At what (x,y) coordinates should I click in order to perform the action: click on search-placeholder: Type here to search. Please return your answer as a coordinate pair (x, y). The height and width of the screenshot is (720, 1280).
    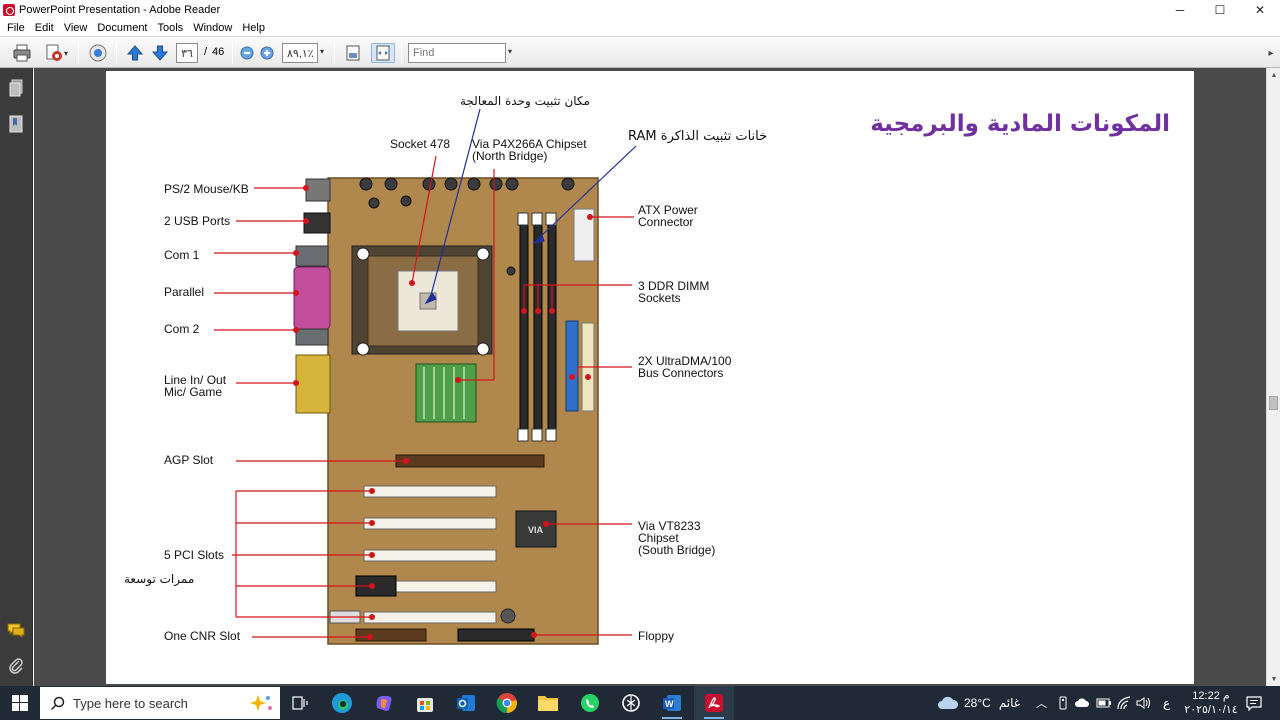
    Looking at the image, I should click on (130, 703).